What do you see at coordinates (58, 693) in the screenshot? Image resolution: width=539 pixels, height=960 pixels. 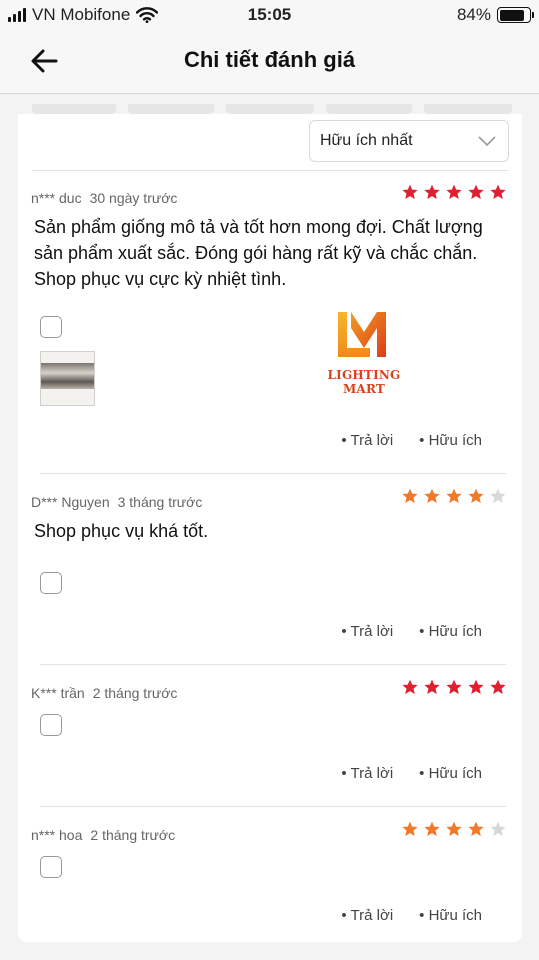 I see `reviewer-name: K*** trần` at bounding box center [58, 693].